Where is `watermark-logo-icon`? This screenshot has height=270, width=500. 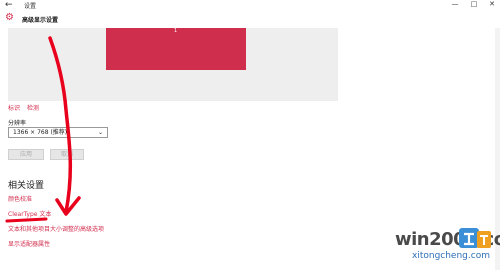 watermark-logo-icon is located at coordinates (475, 238).